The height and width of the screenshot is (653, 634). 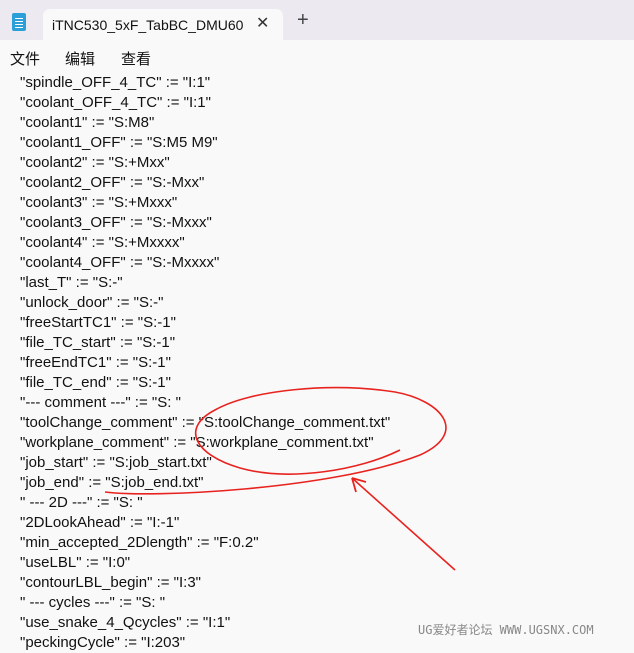 I want to click on annotation-arrow-line, so click(x=403, y=524).